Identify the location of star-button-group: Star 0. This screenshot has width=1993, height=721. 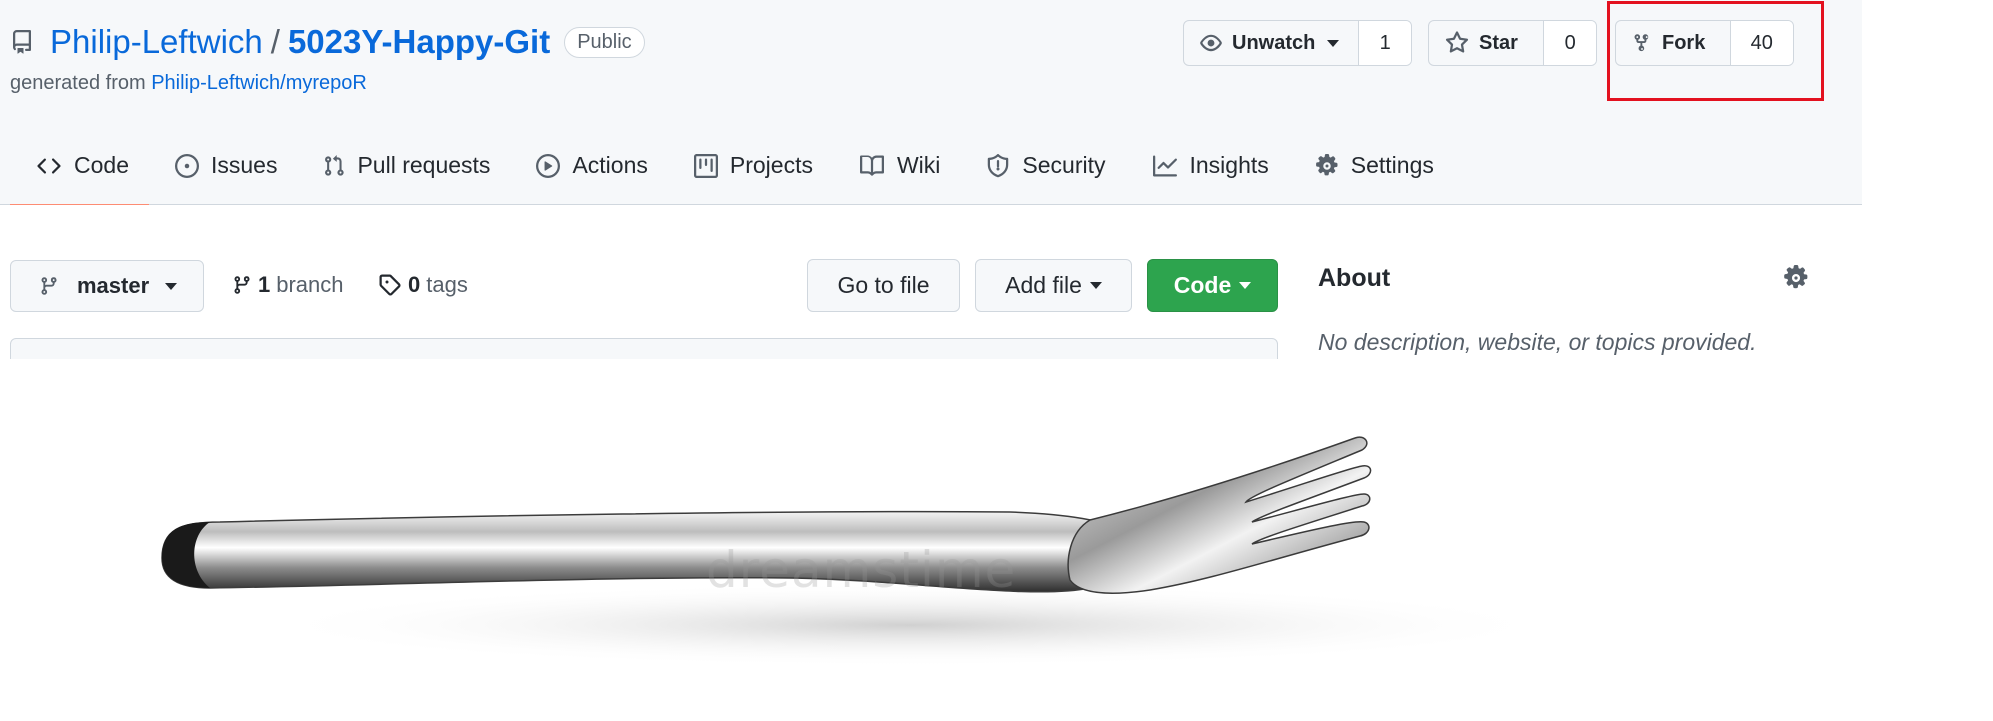
(1512, 43).